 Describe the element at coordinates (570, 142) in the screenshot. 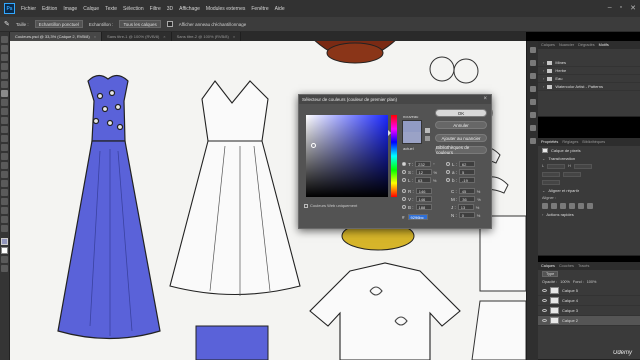

I see `tab-adjustments: Réglages` at that location.